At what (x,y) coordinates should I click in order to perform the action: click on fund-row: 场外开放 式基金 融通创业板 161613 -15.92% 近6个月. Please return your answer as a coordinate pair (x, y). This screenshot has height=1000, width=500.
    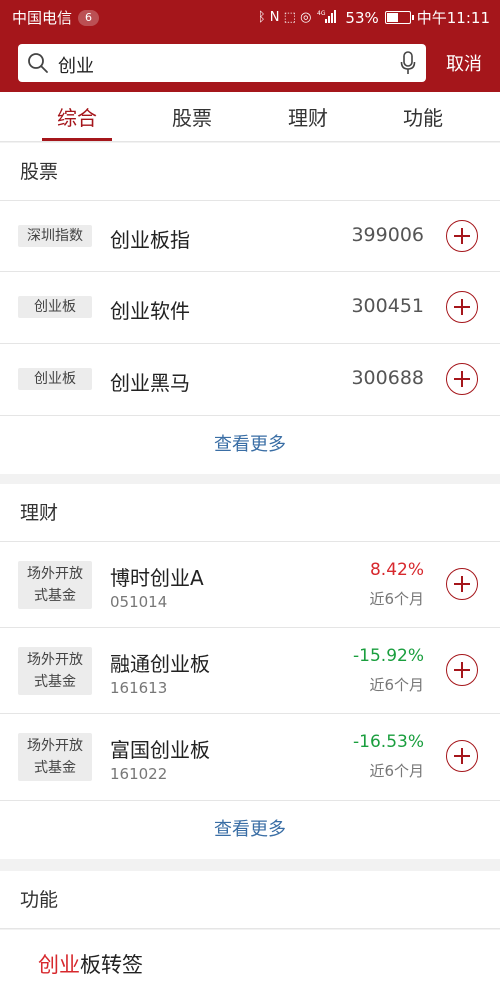
    Looking at the image, I should click on (250, 671).